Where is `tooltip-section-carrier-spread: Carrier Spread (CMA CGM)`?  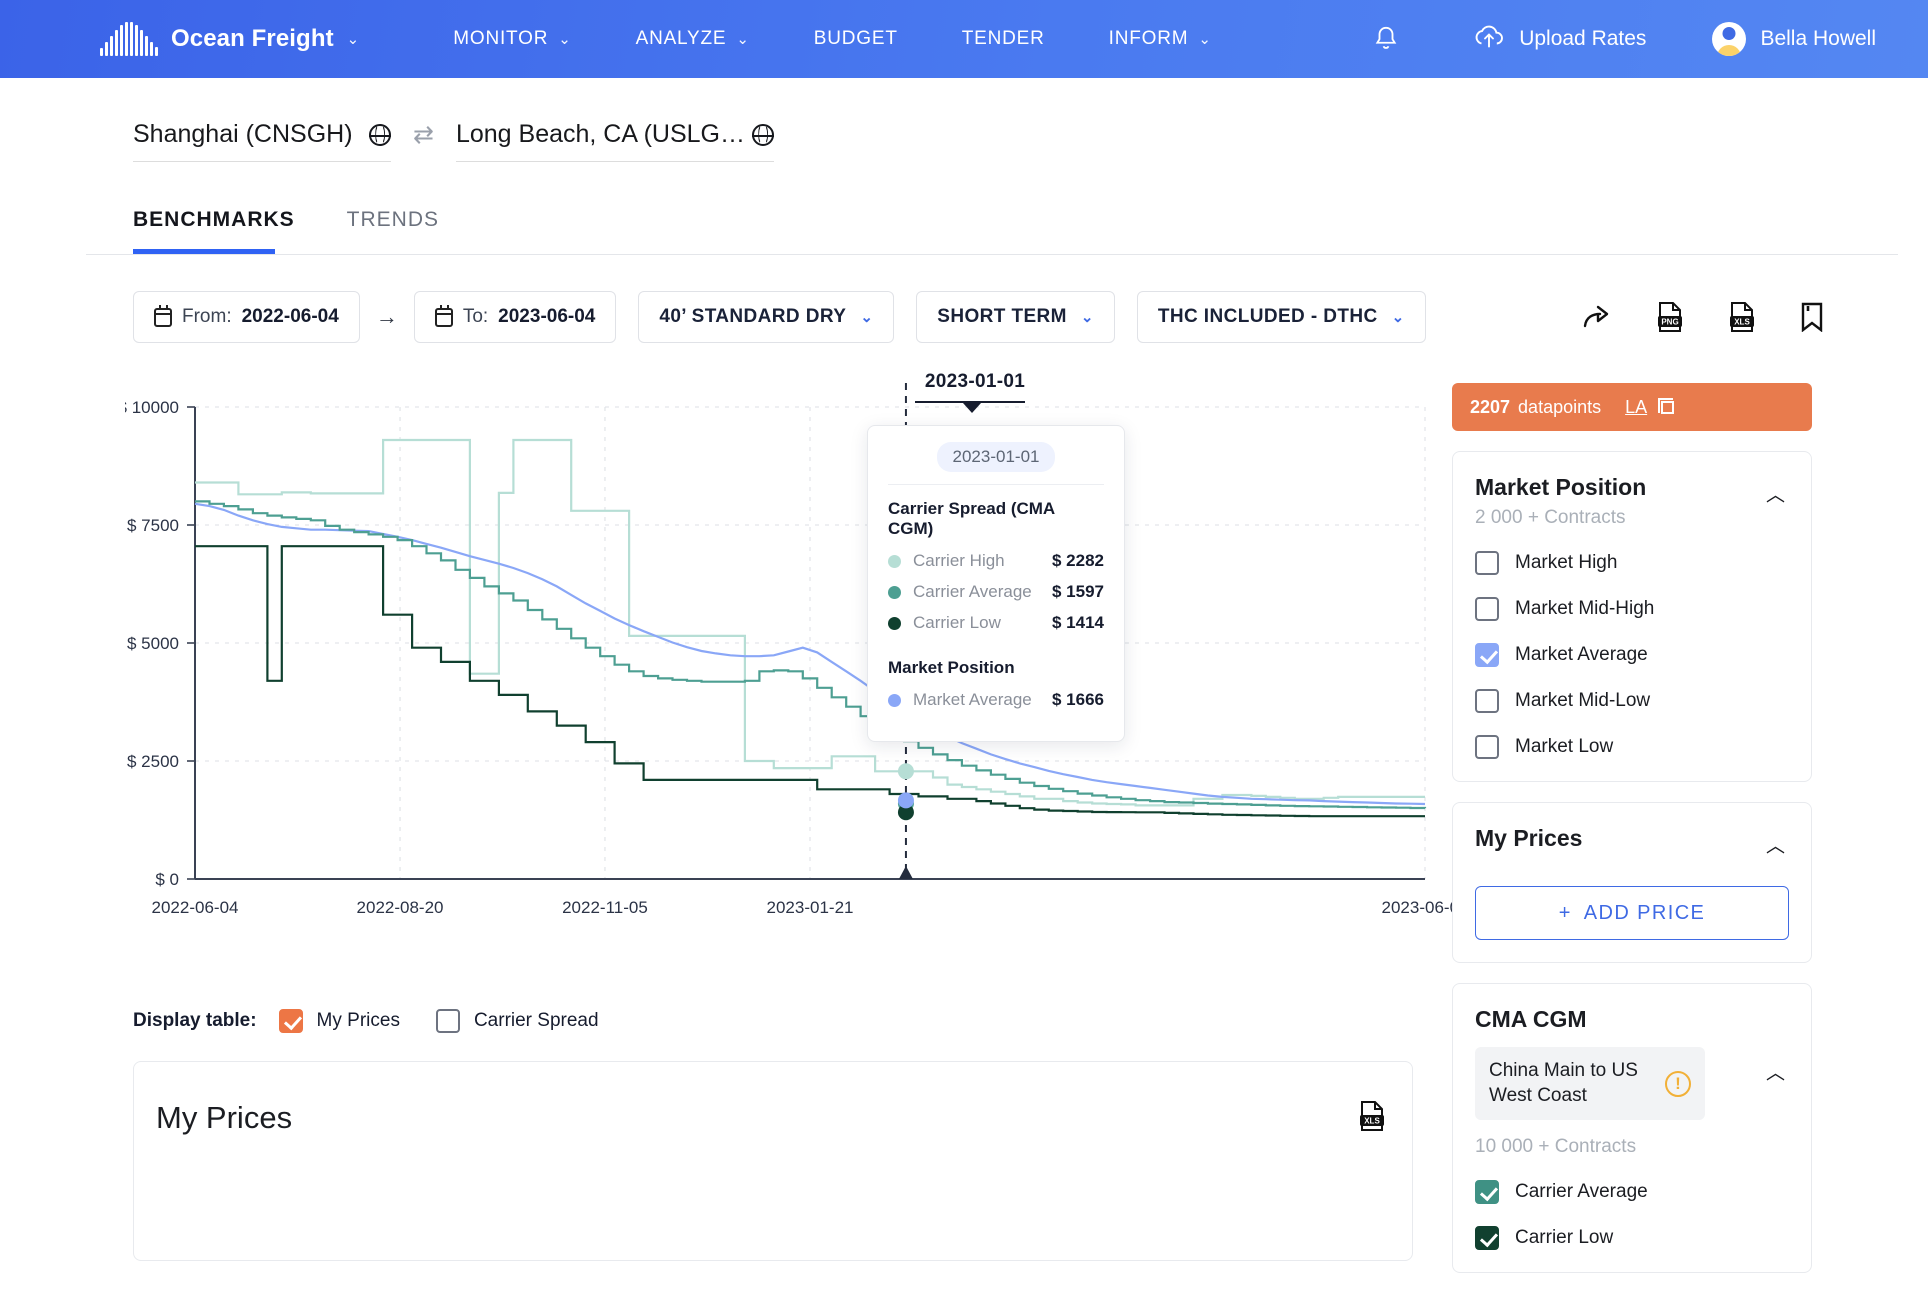 tooltip-section-carrier-spread: Carrier Spread (CMA CGM) is located at coordinates (971, 518).